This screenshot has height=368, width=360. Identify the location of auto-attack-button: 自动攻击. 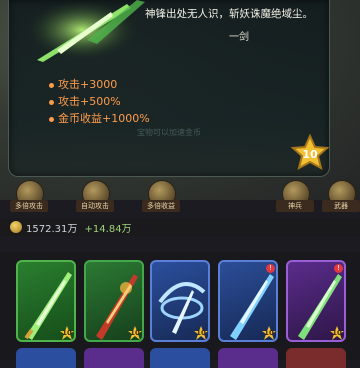
(95, 197).